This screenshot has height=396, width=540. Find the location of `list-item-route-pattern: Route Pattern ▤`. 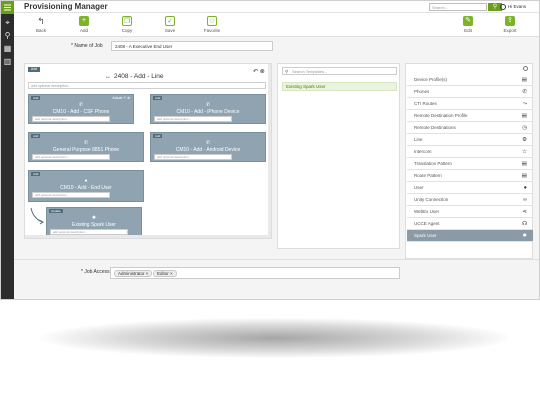

list-item-route-pattern: Route Pattern ▤ is located at coordinates (470, 176).